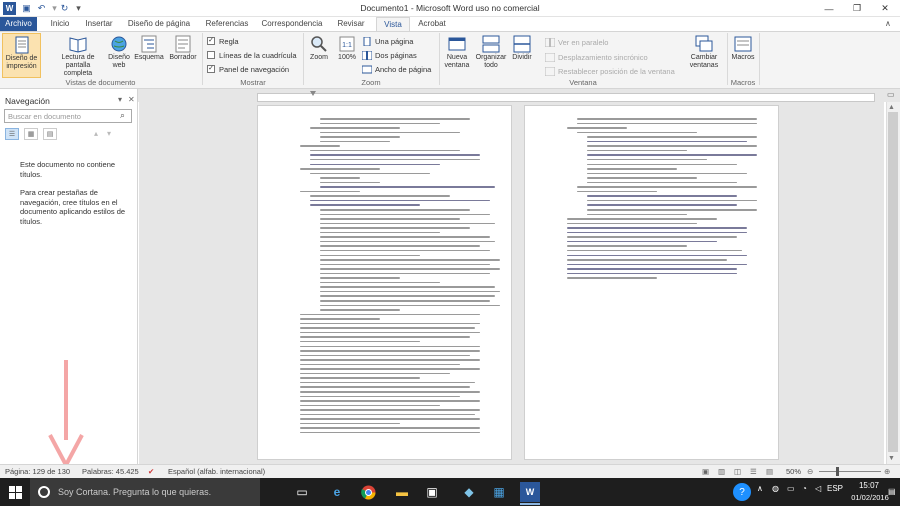 This screenshot has height=506, width=900. Describe the element at coordinates (737, 471) in the screenshot. I see `view-web-icon: ◫` at that location.